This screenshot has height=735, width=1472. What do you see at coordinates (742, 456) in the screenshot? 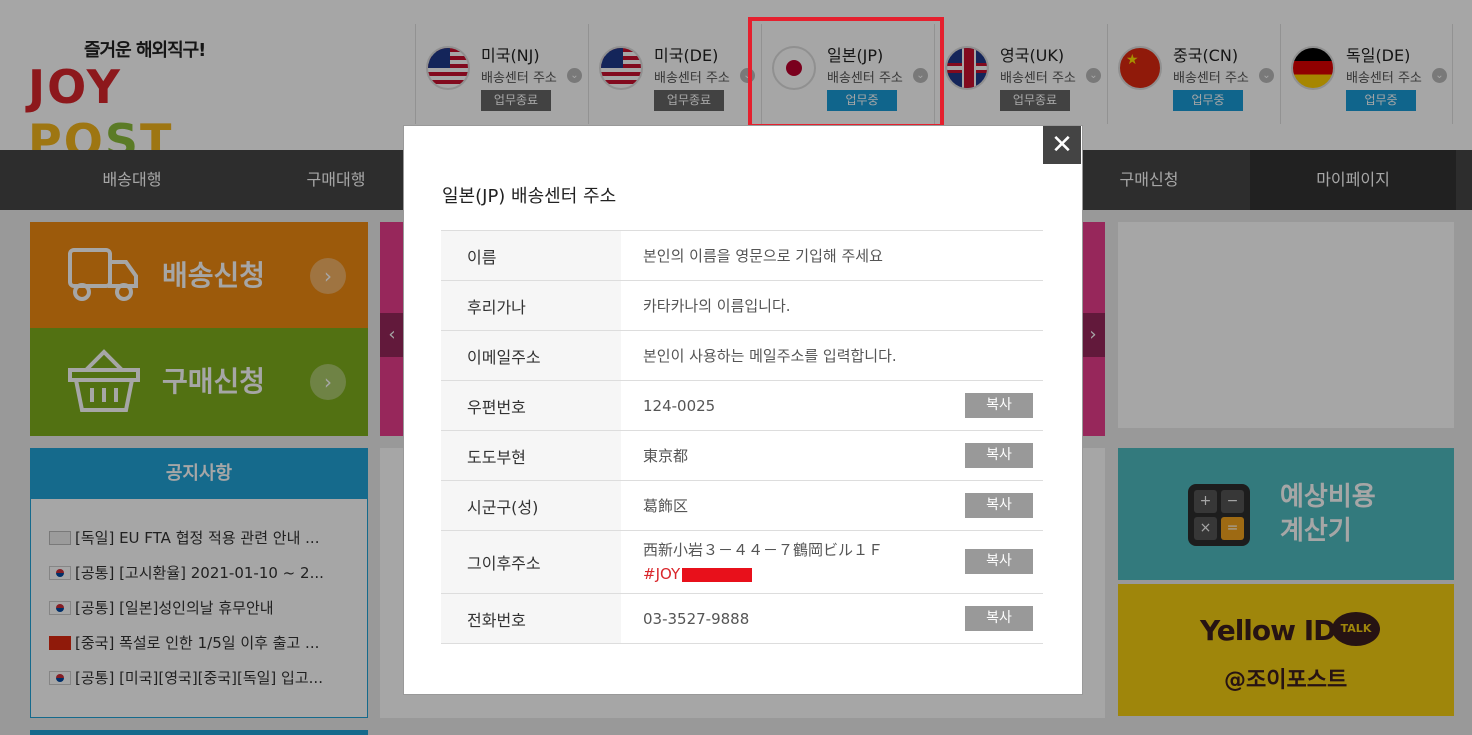
I see `table-row: 도도부현 東京都 복사` at bounding box center [742, 456].